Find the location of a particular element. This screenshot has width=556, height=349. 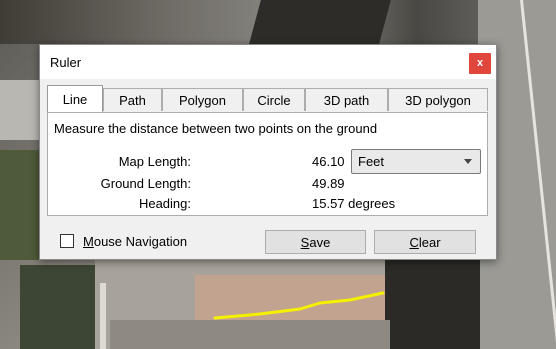

heading-label: Heading: is located at coordinates (164, 203).